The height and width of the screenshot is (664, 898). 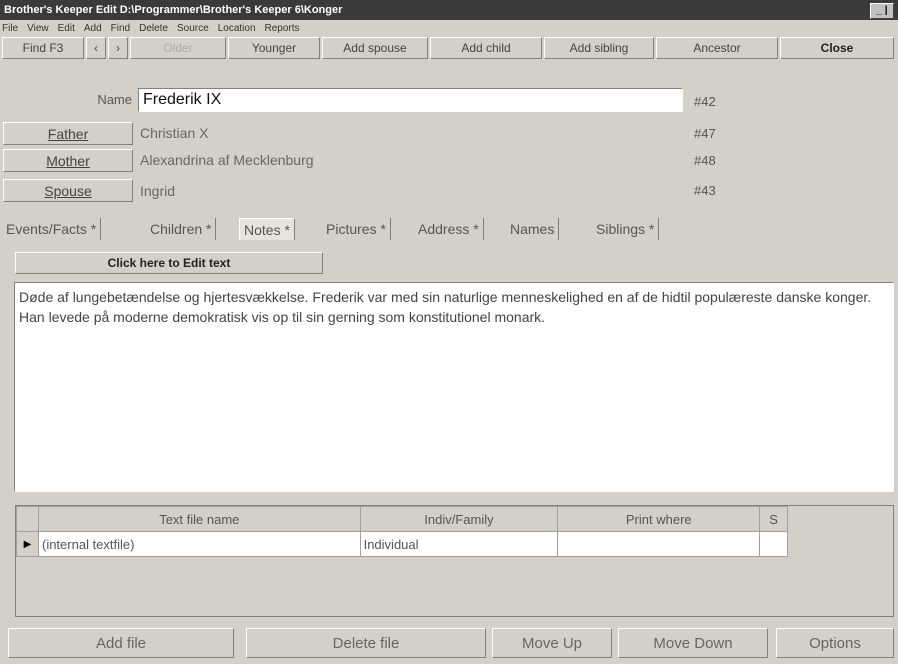 I want to click on spouse-id: #43, so click(x=705, y=190).